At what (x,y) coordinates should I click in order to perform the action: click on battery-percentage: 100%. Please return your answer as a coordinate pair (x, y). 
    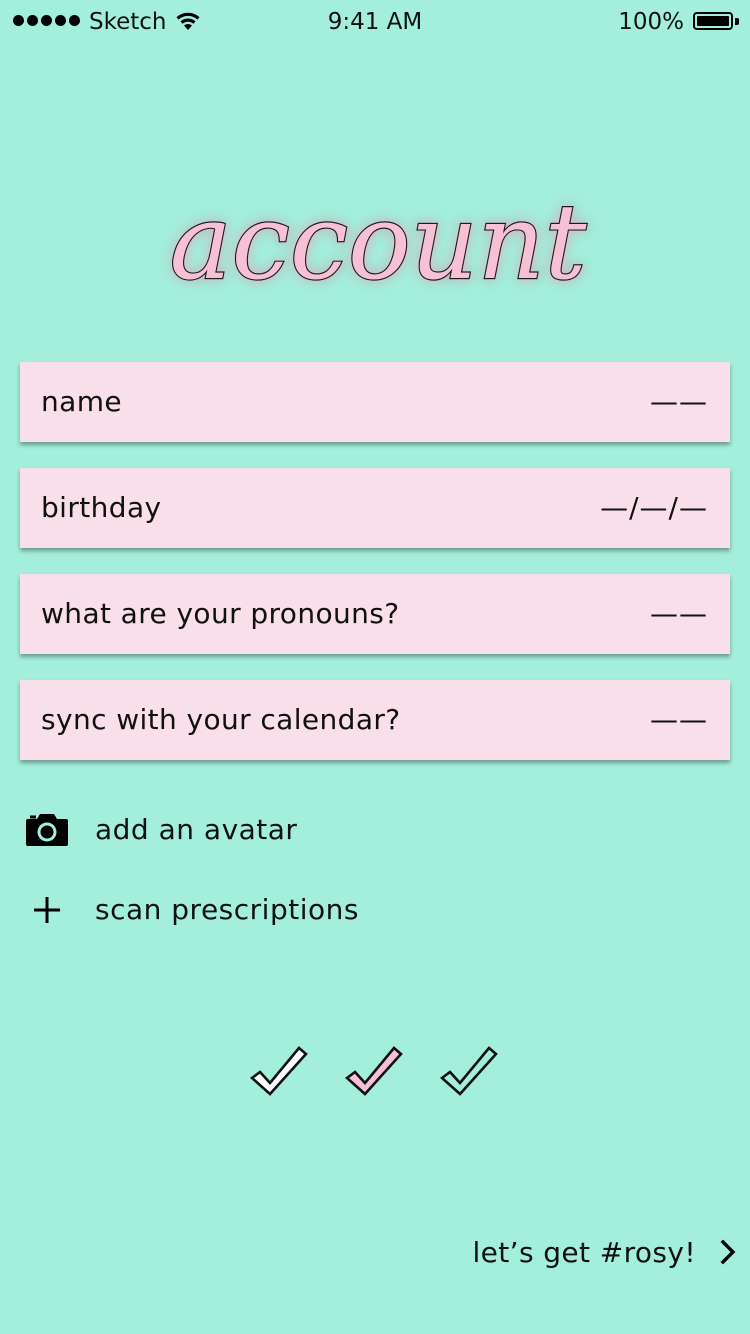
    Looking at the image, I should click on (651, 22).